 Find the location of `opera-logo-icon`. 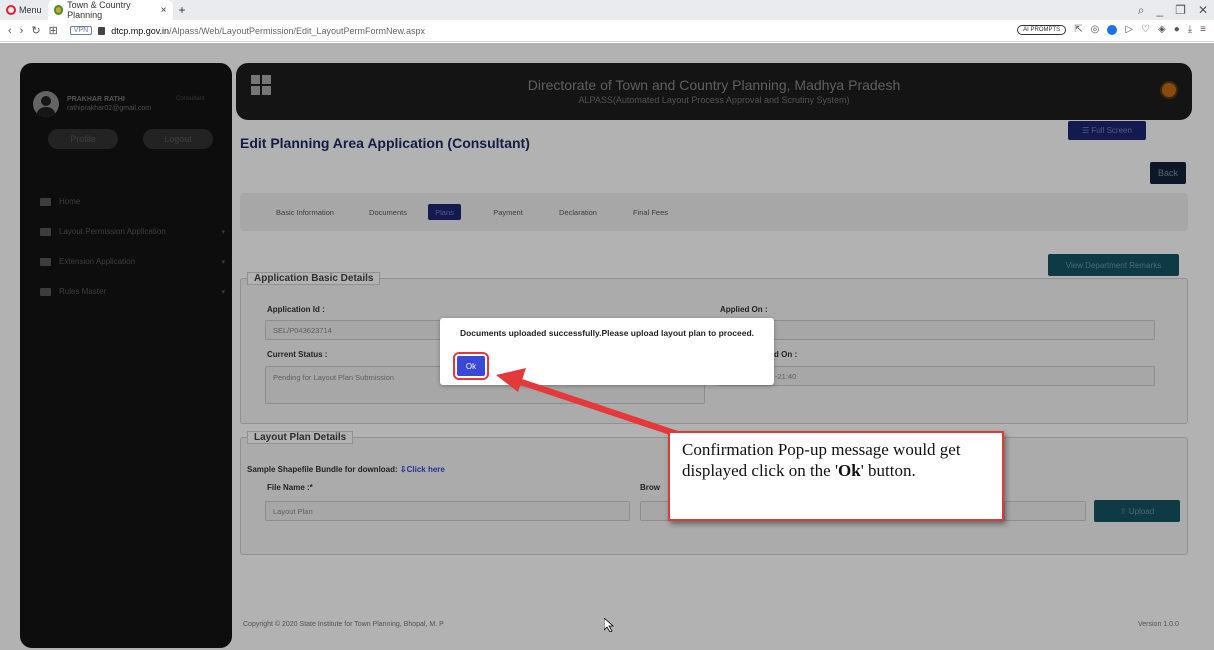

opera-logo-icon is located at coordinates (11, 10).